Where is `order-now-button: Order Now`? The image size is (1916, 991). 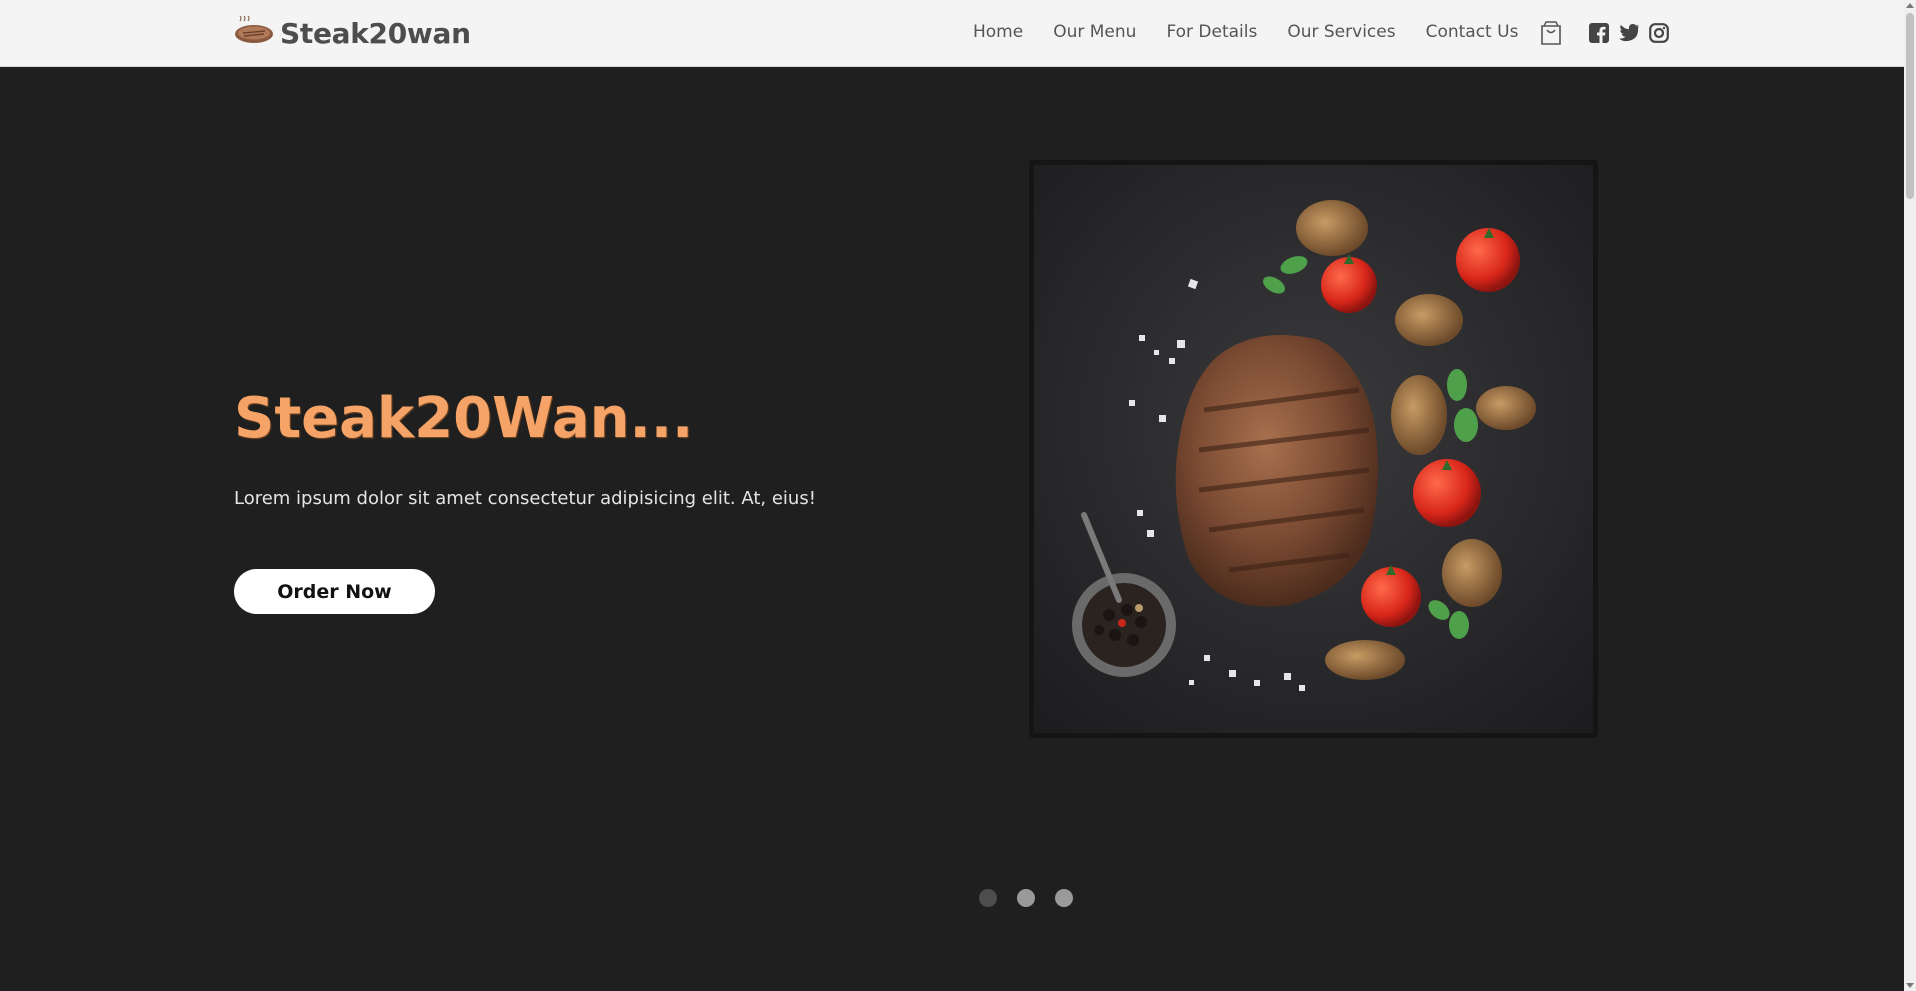
order-now-button: Order Now is located at coordinates (334, 591).